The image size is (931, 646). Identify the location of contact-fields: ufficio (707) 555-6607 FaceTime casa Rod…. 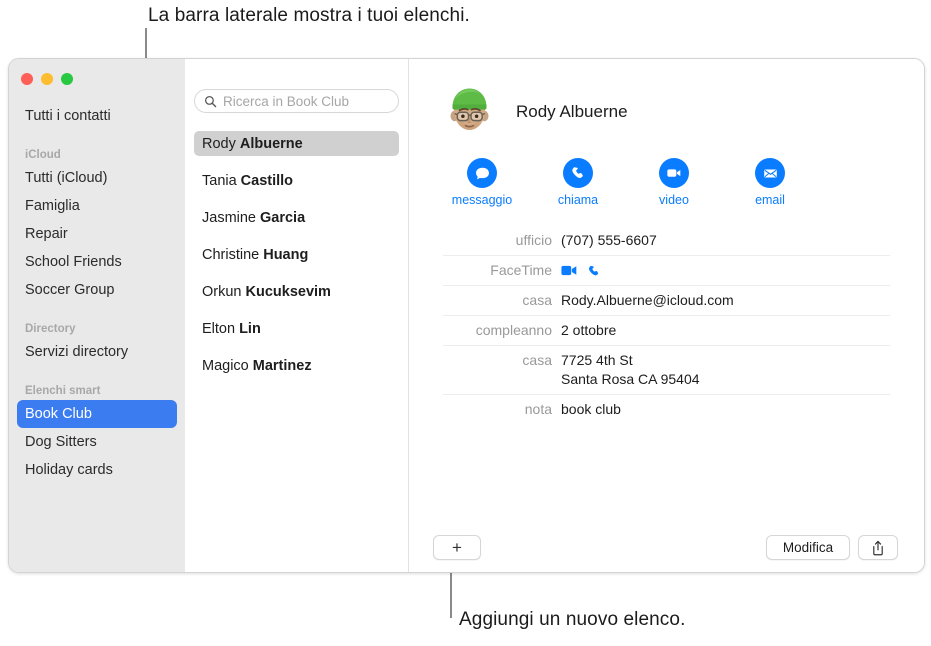
(666, 326).